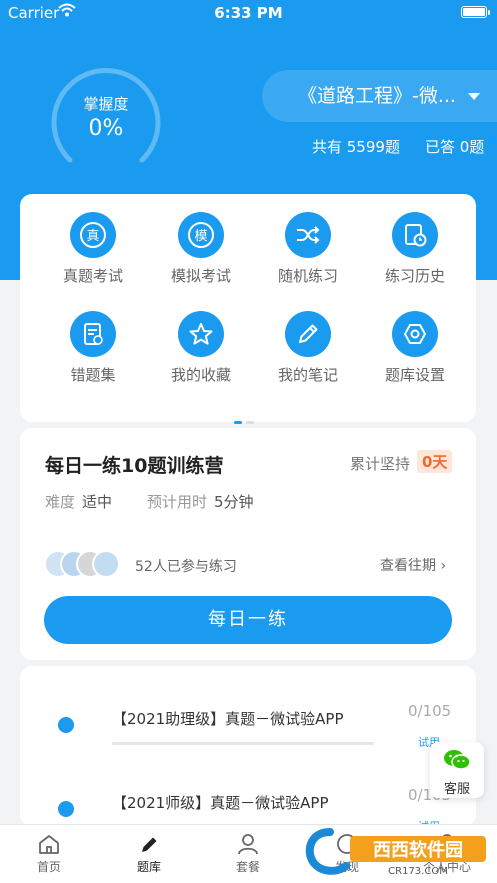  I want to click on total-questions: 共有 5599题, so click(356, 147).